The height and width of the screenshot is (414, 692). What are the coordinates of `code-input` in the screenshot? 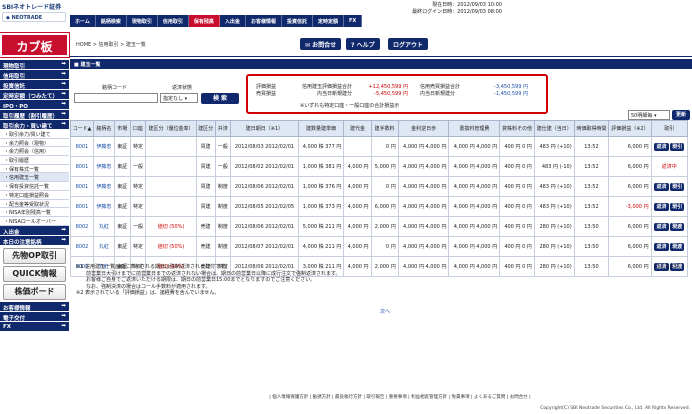 It's located at (116, 98).